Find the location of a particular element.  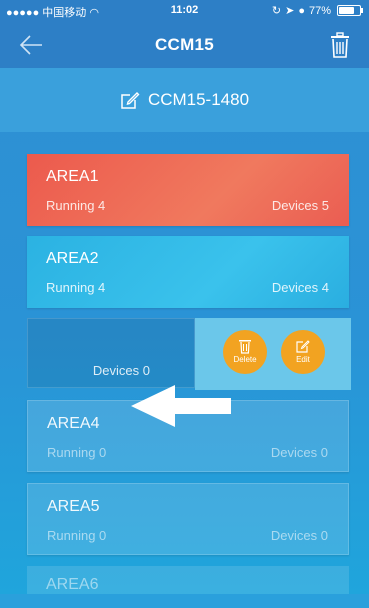

area-card-area1: AREA1 Running 4 Devices 5 is located at coordinates (188, 190).